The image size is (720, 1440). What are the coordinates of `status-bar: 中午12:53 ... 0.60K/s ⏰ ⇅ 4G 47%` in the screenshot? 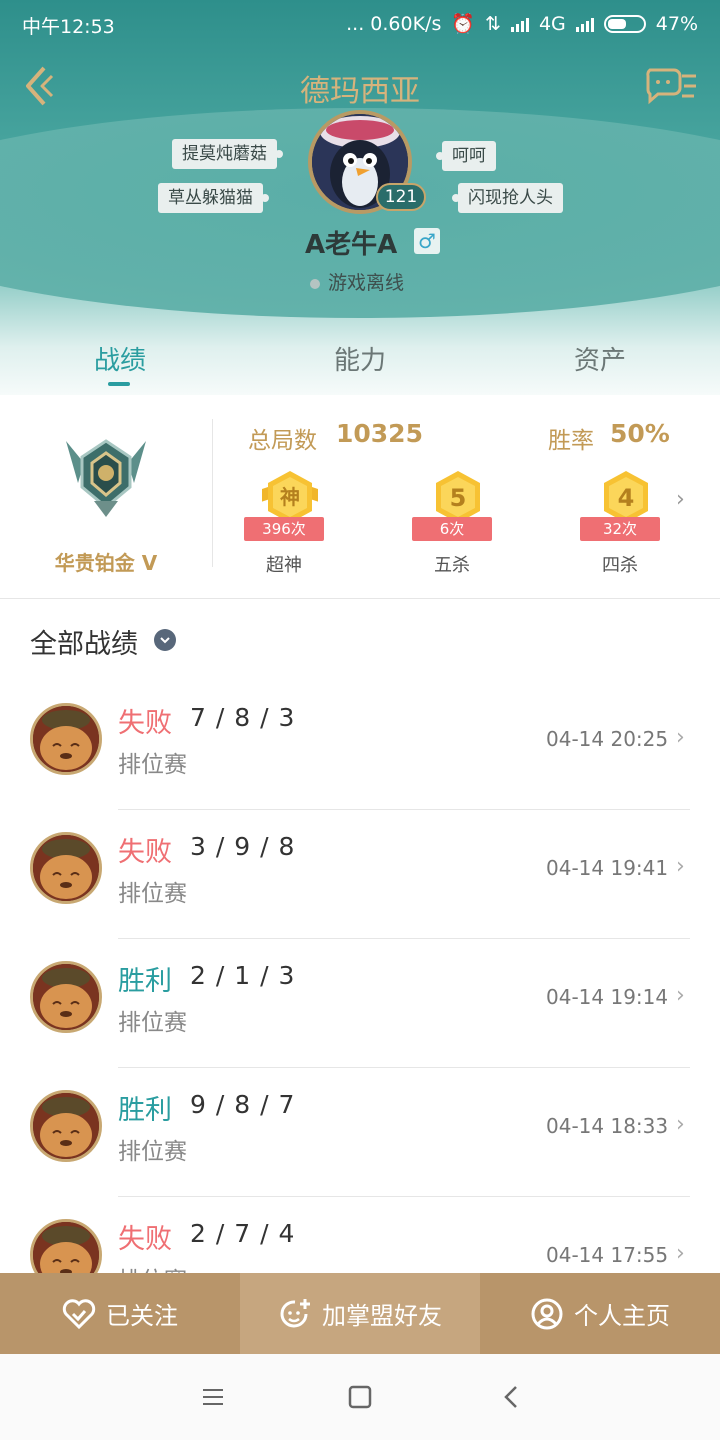 It's located at (360, 23).